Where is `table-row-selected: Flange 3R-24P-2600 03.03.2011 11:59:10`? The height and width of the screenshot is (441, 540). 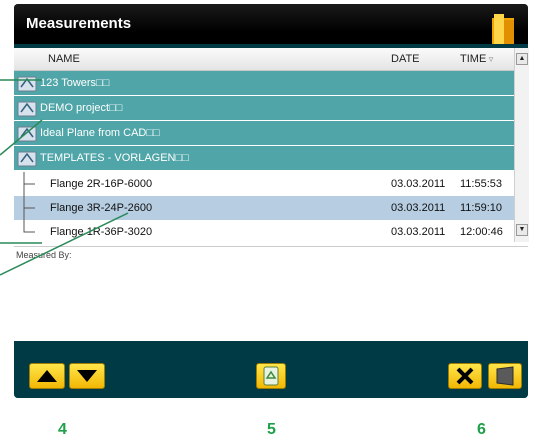
table-row-selected: Flange 3R-24P-2600 03.03.2011 11:59:10 is located at coordinates (264, 208).